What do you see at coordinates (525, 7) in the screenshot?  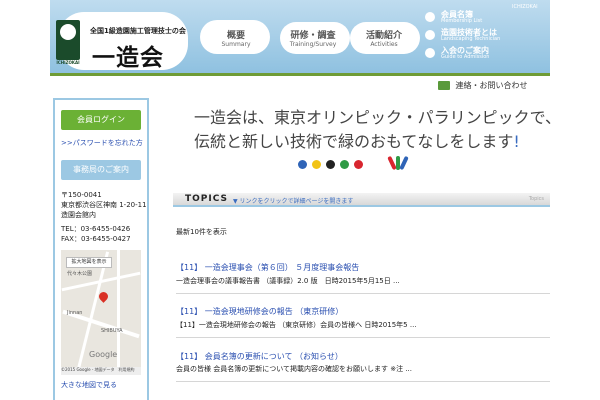 I see `header-corner-tag: ICHIZOKAI` at bounding box center [525, 7].